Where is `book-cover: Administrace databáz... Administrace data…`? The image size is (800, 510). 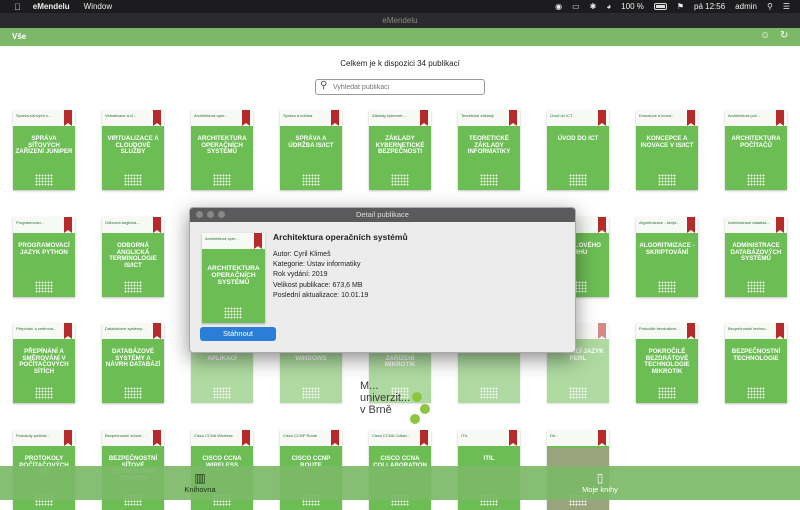 book-cover: Administrace databáz... Administrace data… is located at coordinates (756, 257).